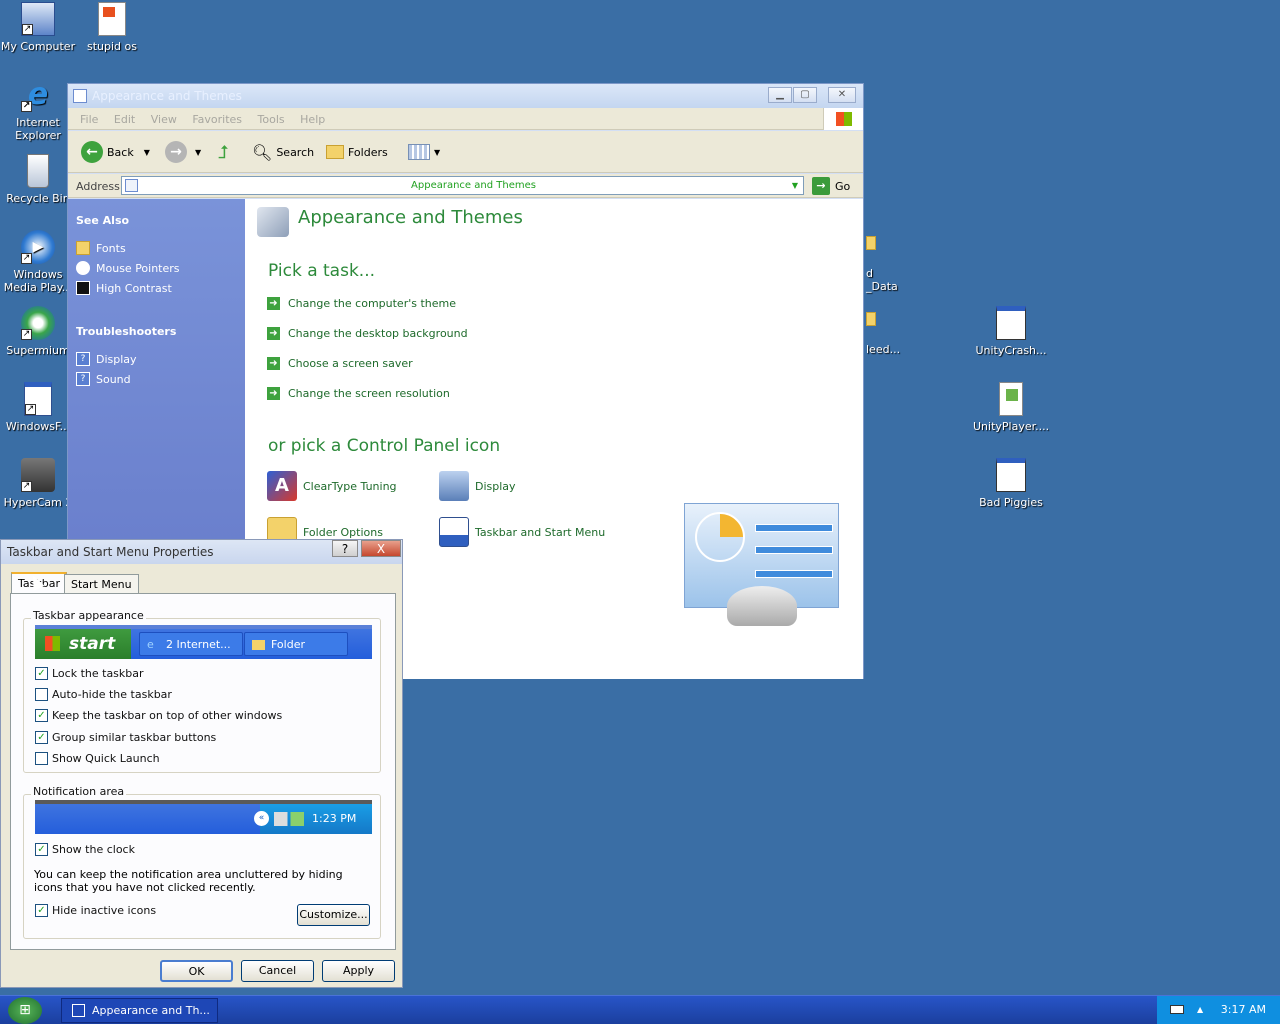 The image size is (1280, 1024). What do you see at coordinates (124, 119) in the screenshot?
I see `menu-edit: Edit` at bounding box center [124, 119].